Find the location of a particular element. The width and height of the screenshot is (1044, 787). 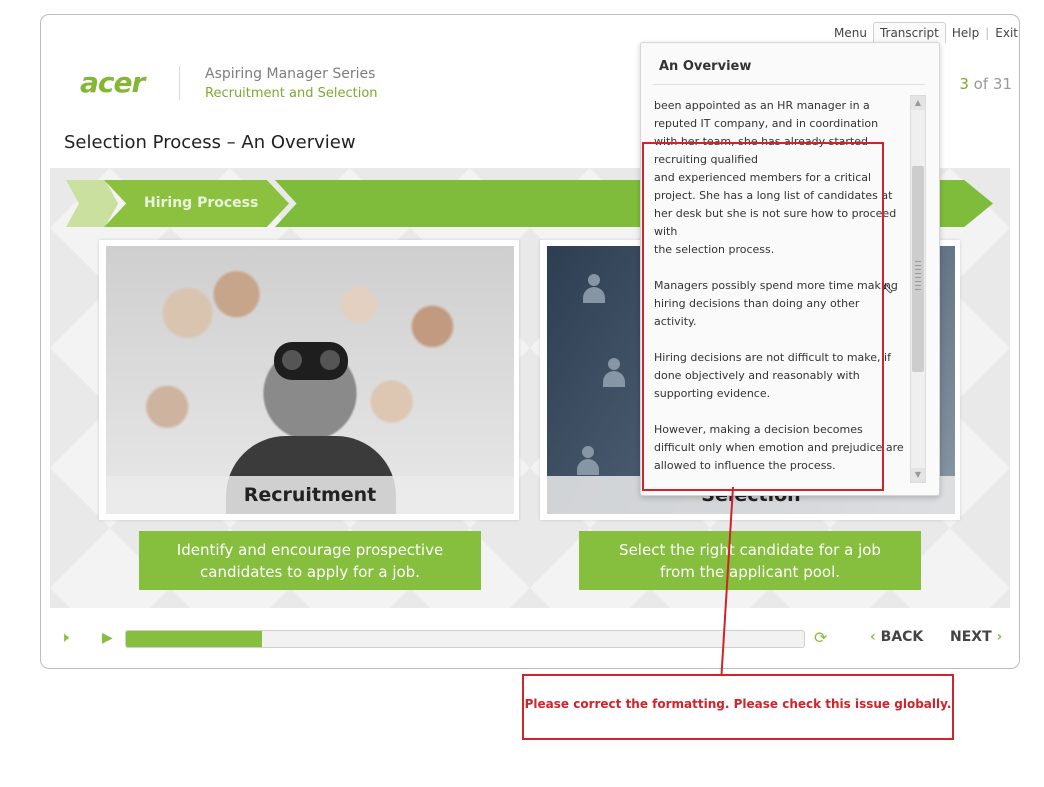

transcript-divider is located at coordinates (789, 84).